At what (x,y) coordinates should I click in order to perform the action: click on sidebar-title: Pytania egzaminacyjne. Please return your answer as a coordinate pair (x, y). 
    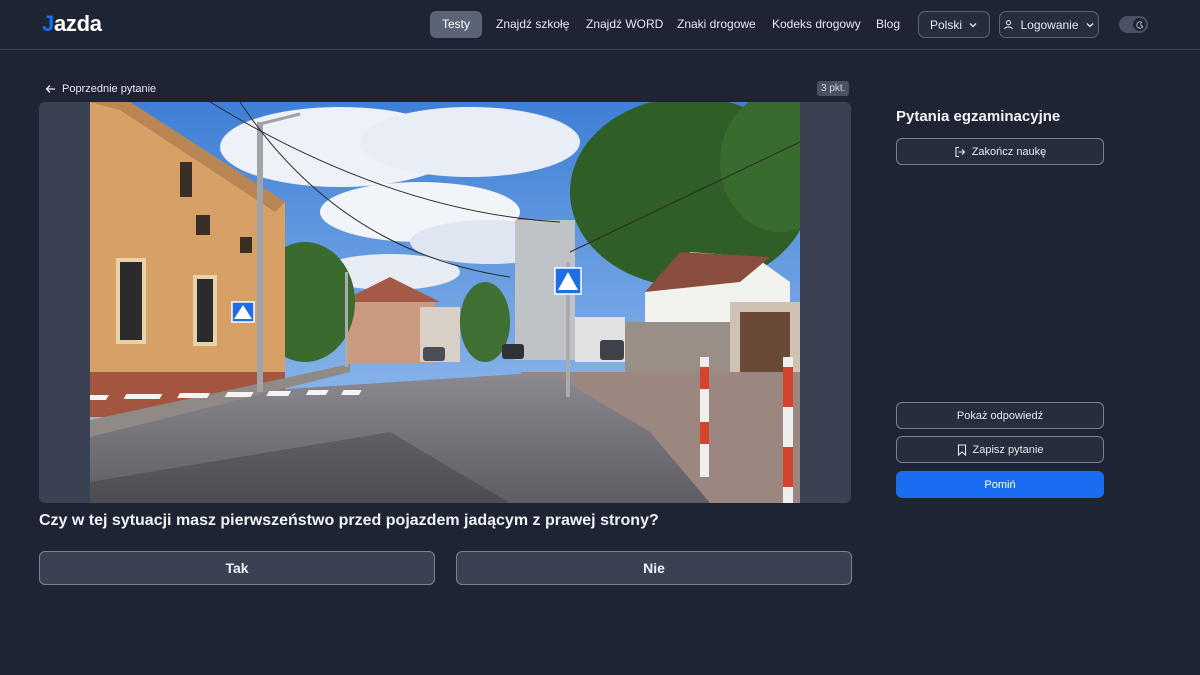
    Looking at the image, I should click on (978, 116).